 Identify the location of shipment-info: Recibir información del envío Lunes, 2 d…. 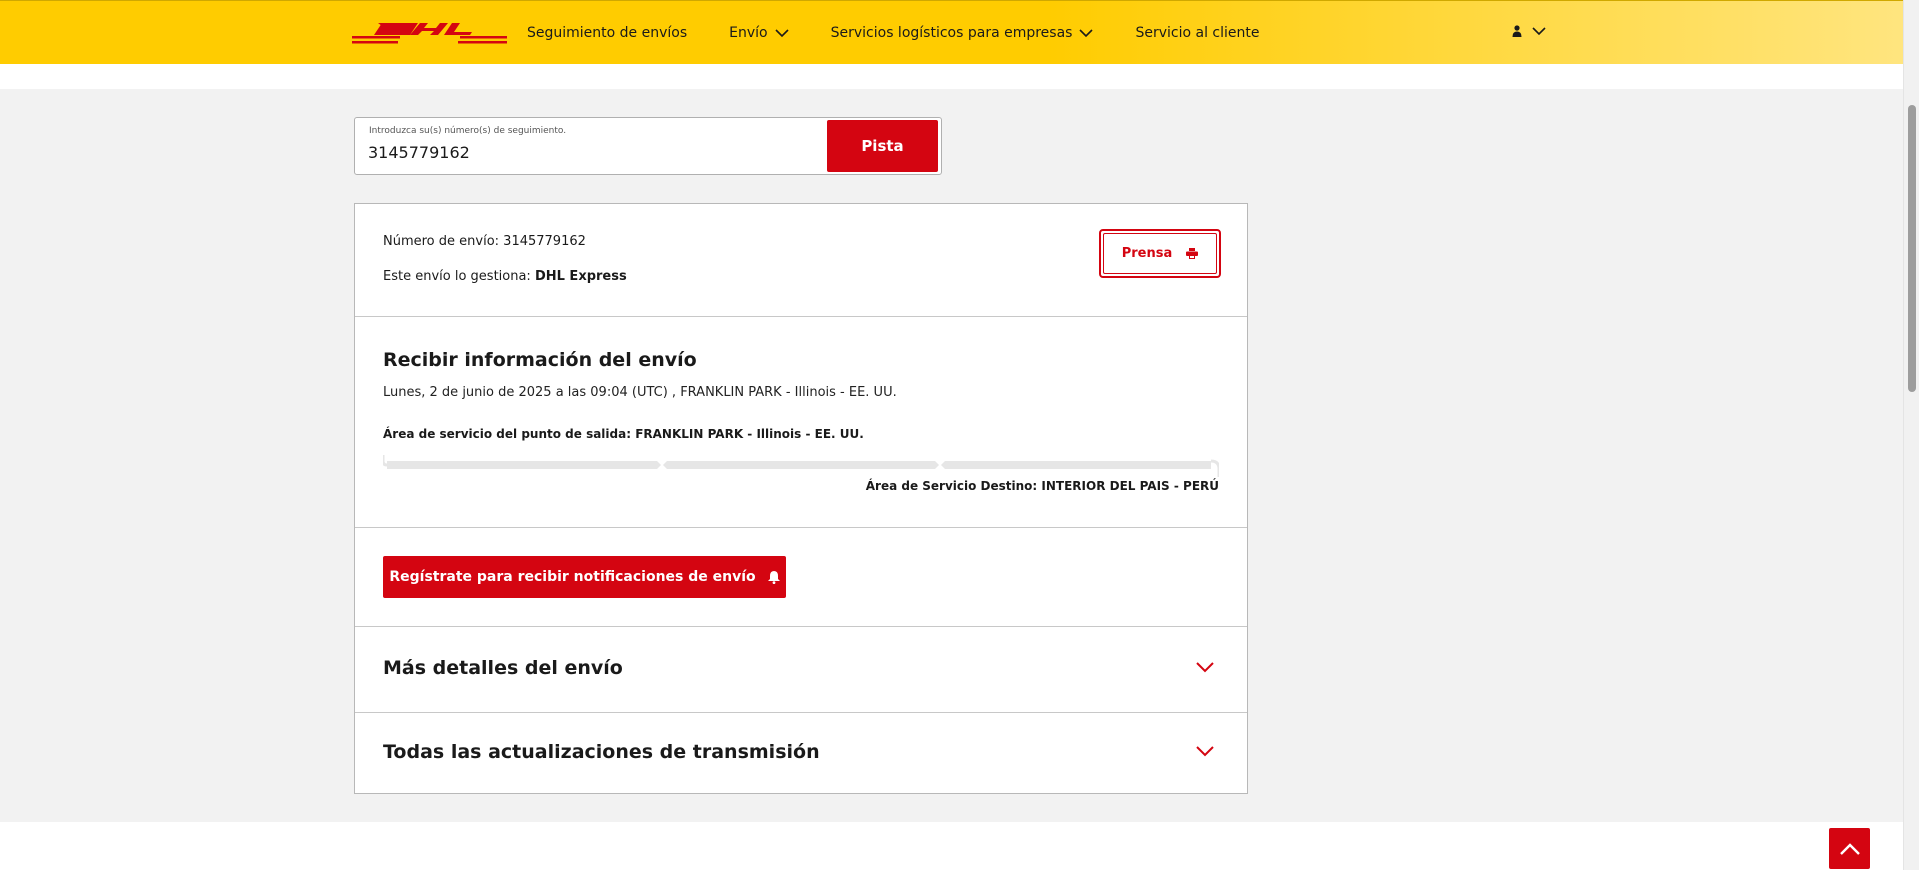
(801, 422).